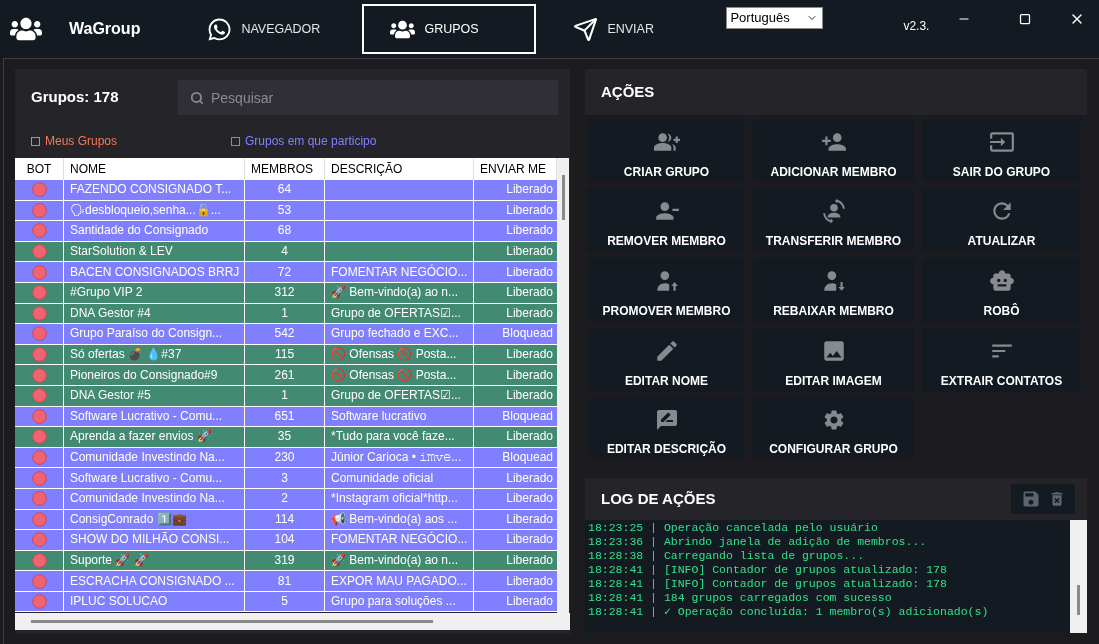  Describe the element at coordinates (286, 375) in the screenshot. I see `table-row: Pioneiros do Consignado#9 261 🚫 Ofensas 🚫 Posta... Liberado` at that location.